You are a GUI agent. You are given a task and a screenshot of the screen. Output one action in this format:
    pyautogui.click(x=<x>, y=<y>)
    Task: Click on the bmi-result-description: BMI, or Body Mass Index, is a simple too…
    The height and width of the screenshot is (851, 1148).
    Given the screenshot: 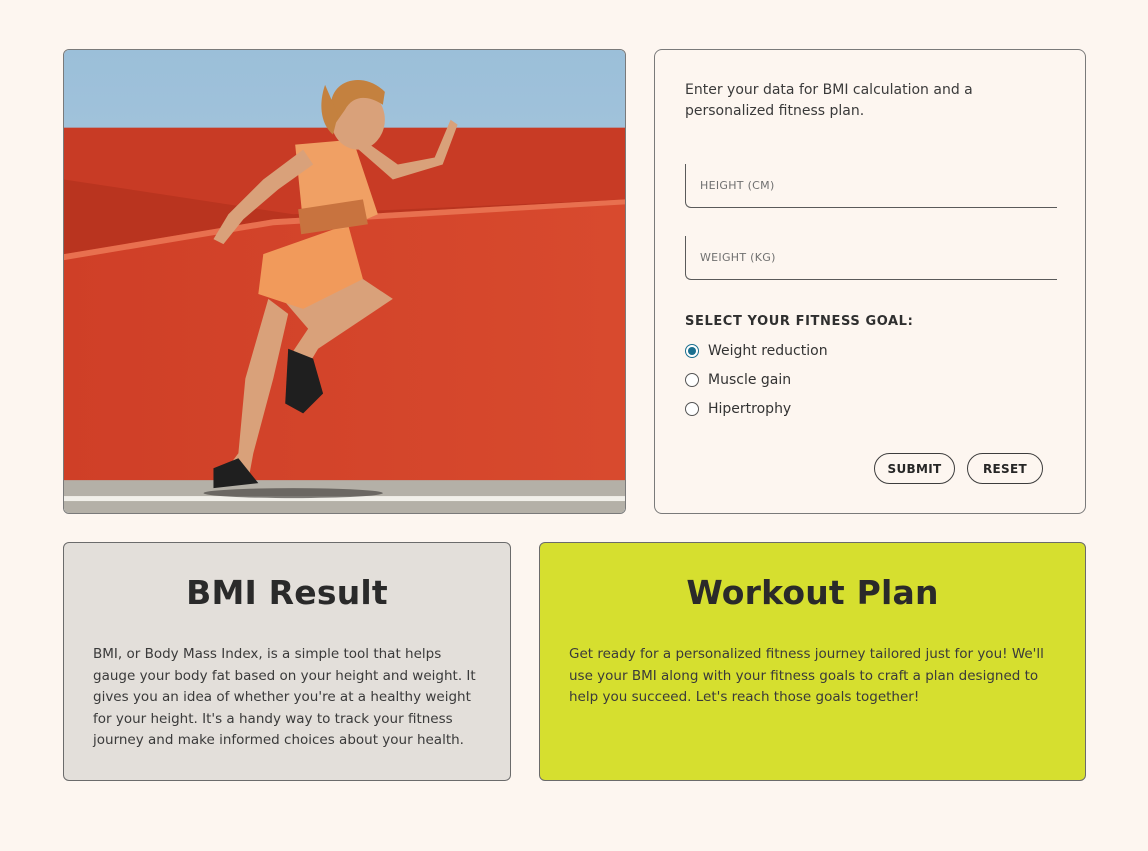 What is the action you would take?
    pyautogui.click(x=284, y=697)
    